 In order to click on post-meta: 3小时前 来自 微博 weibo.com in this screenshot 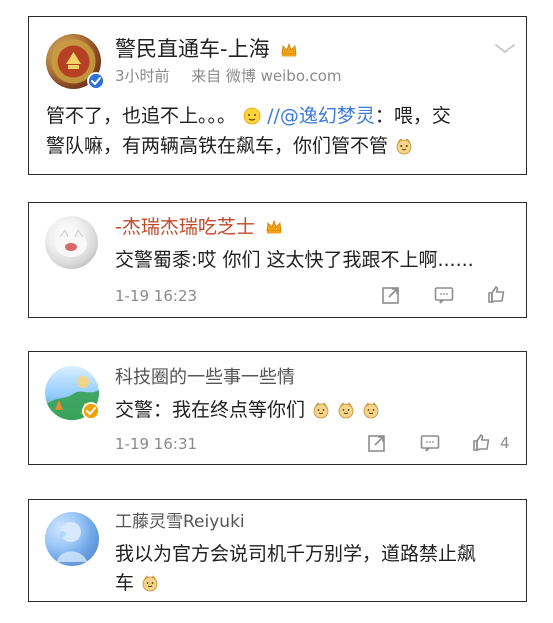, I will do `click(228, 76)`.